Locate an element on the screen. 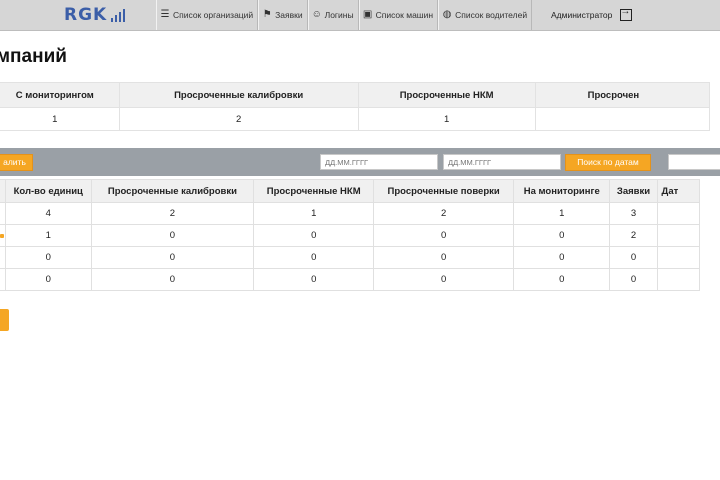  summary-header-nkm: Просроченные НКМ is located at coordinates (446, 95).